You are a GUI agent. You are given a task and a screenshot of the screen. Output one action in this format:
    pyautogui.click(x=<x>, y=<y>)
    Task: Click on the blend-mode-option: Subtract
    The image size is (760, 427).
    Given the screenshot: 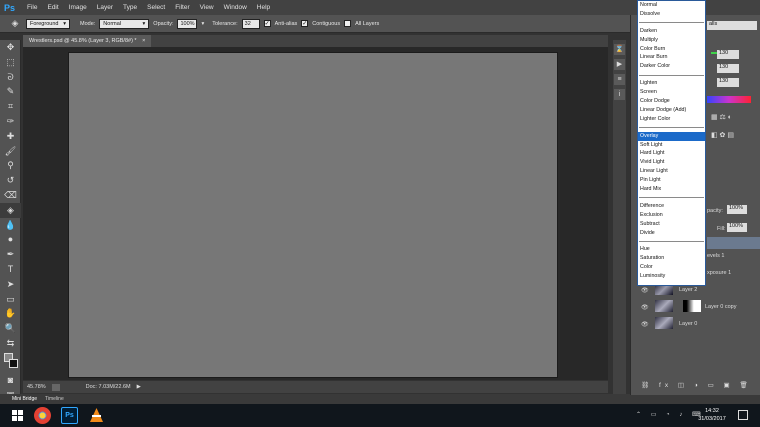 What is the action you would take?
    pyautogui.click(x=671, y=224)
    